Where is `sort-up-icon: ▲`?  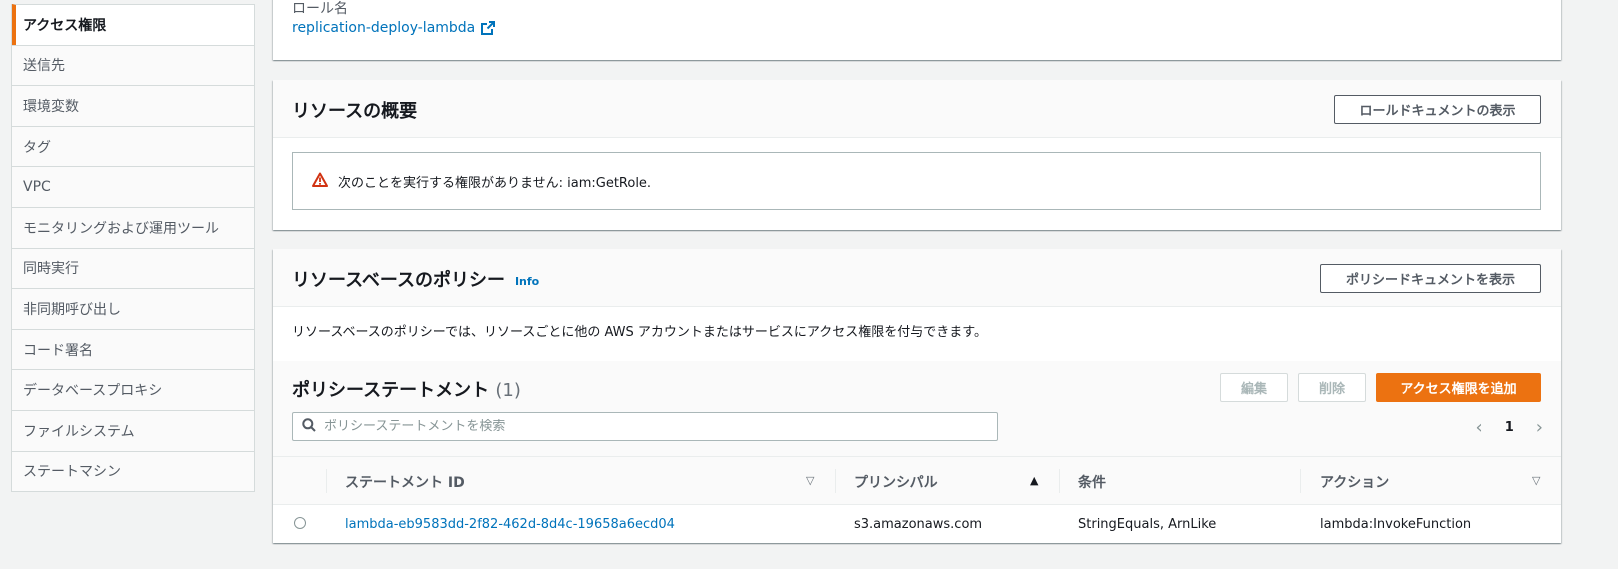
sort-up-icon: ▲ is located at coordinates (1034, 480).